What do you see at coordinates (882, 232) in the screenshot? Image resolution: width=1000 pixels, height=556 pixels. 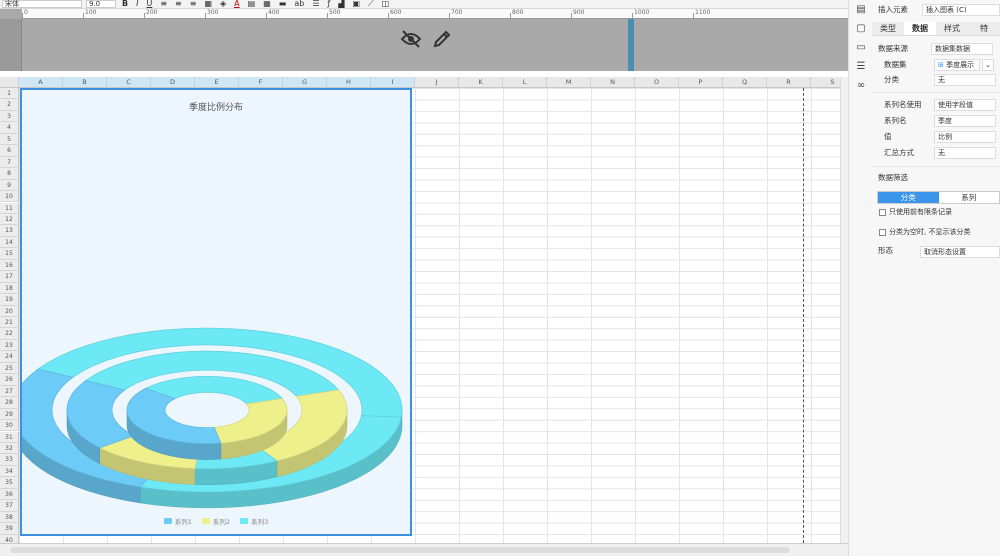 I see `hide-empty-checkbox` at bounding box center [882, 232].